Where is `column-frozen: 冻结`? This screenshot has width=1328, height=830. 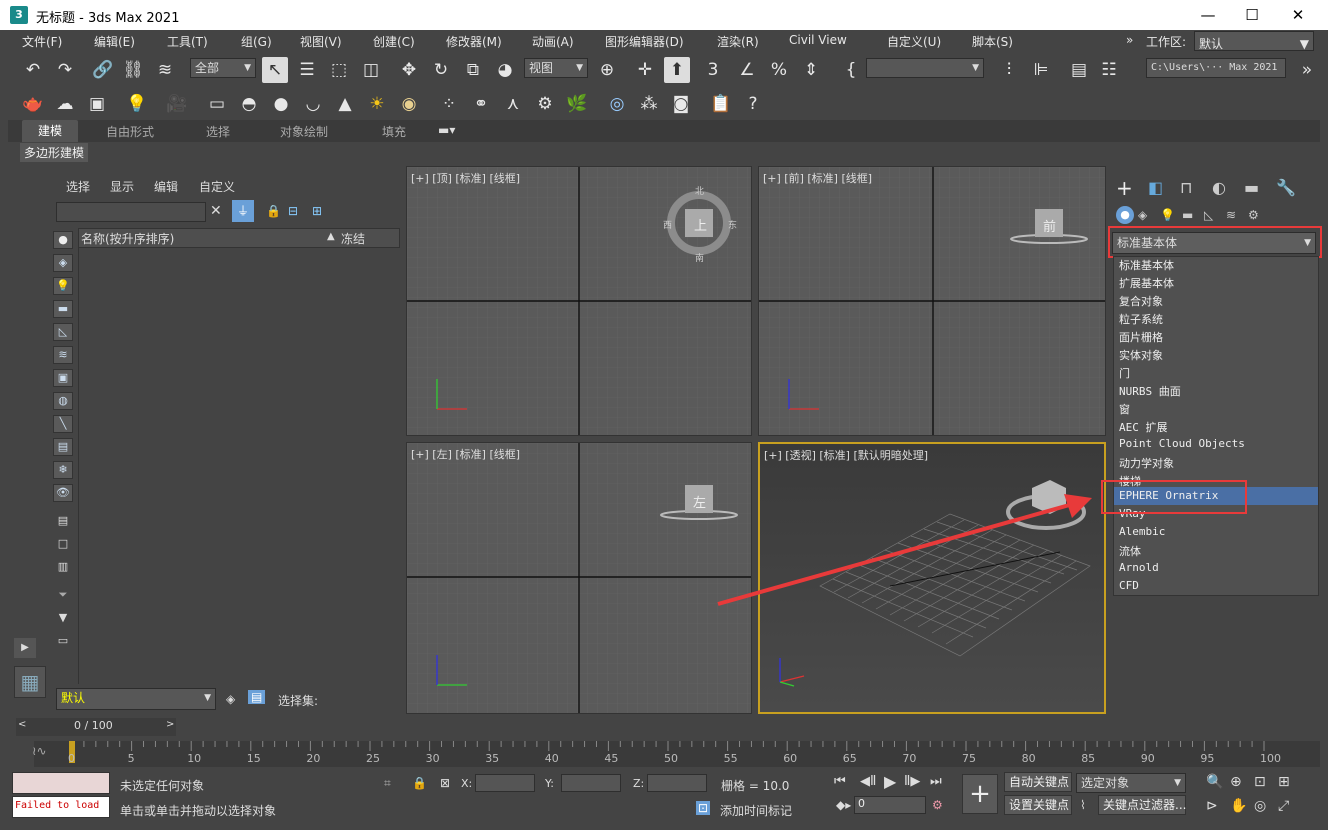
column-frozen: 冻结 is located at coordinates (353, 238).